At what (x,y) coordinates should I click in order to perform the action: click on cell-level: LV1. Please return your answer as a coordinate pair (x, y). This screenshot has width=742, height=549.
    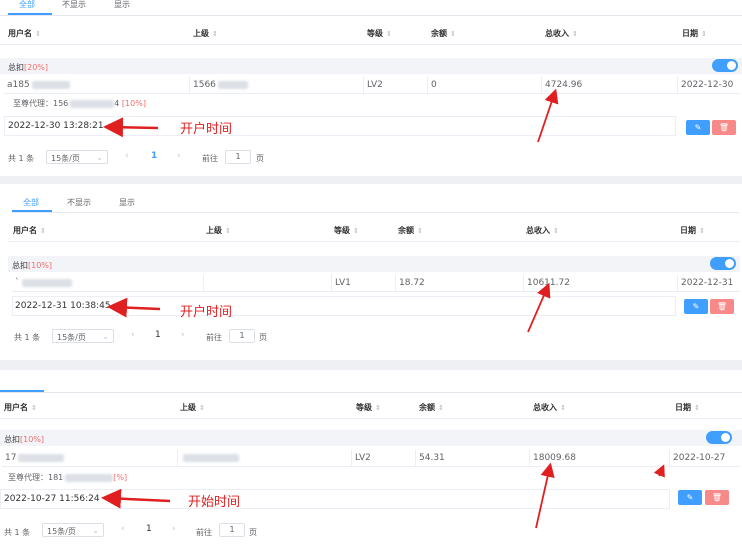
    Looking at the image, I should click on (364, 283).